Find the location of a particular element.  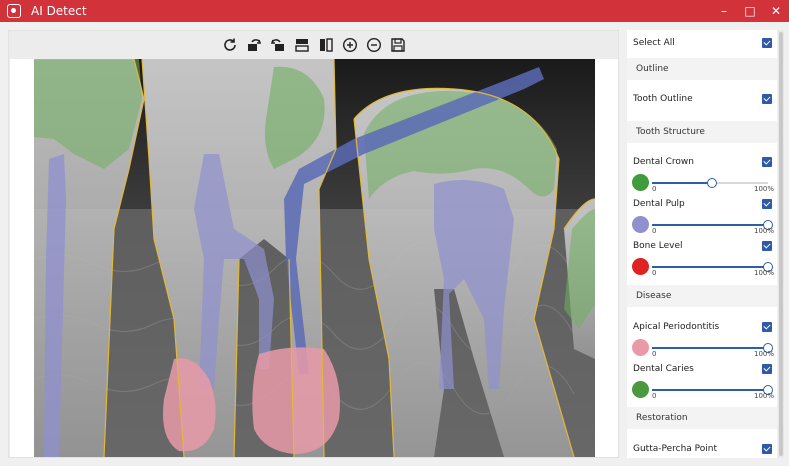

flip-horizontal-icon is located at coordinates (326, 45).